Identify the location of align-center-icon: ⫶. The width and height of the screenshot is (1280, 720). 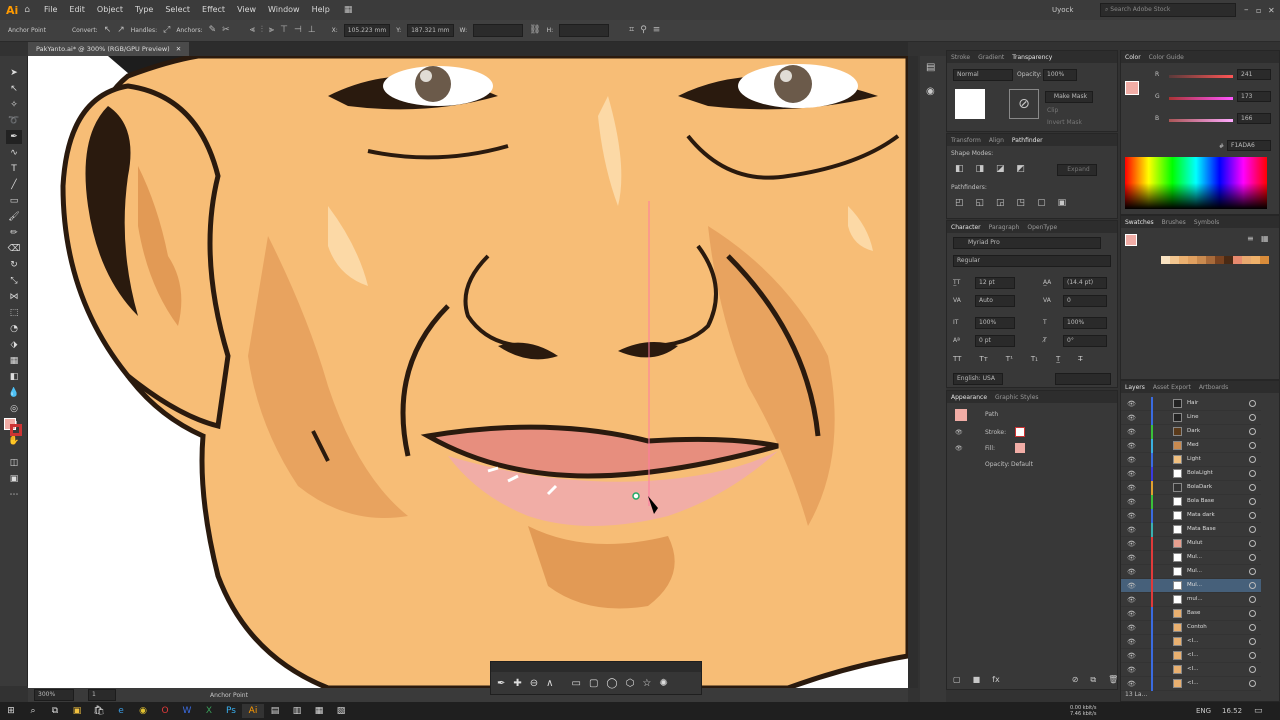
(262, 30).